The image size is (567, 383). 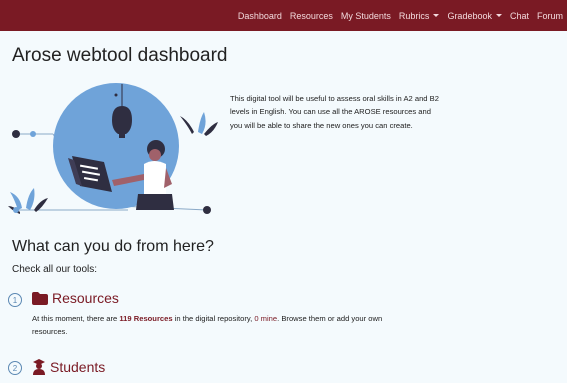 What do you see at coordinates (265, 318) in the screenshot?
I see `mine-resources-link: 0 mine` at bounding box center [265, 318].